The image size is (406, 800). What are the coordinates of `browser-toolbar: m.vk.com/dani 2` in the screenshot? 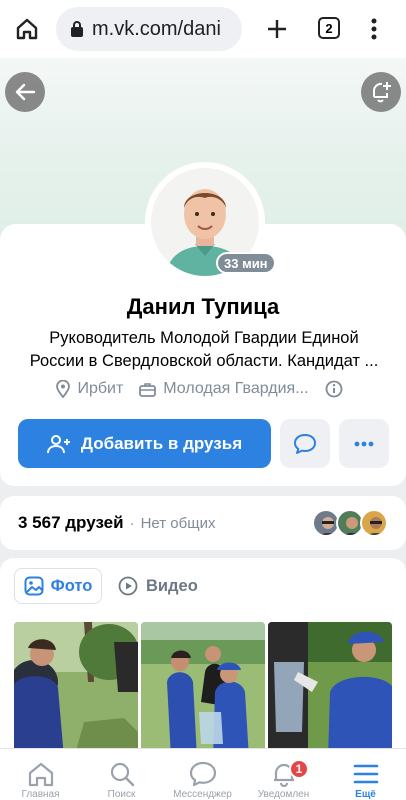 It's located at (203, 29).